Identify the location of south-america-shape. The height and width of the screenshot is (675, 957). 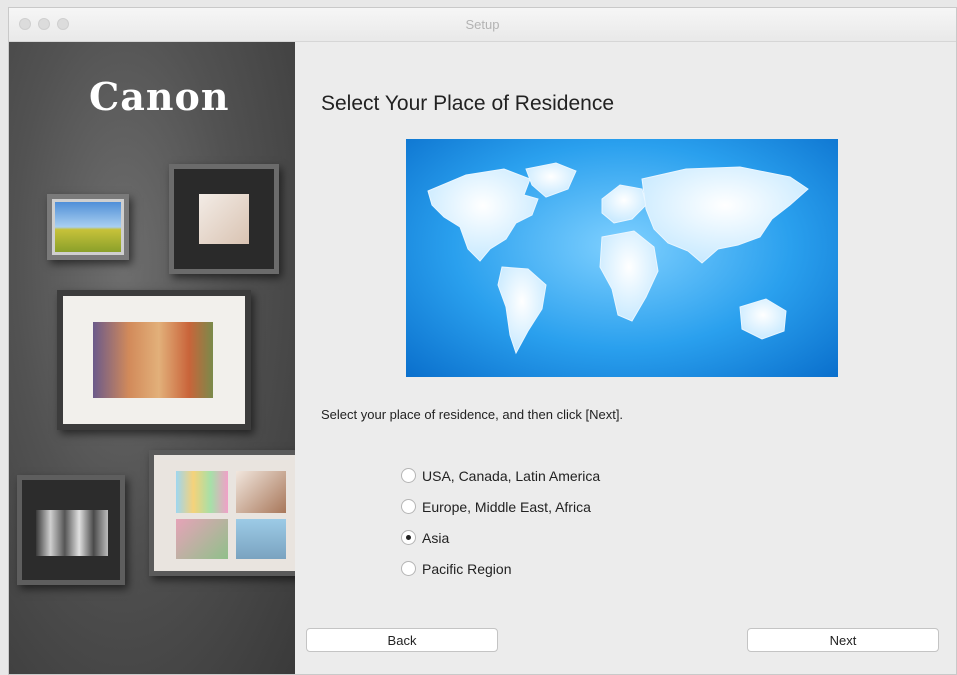
(522, 310).